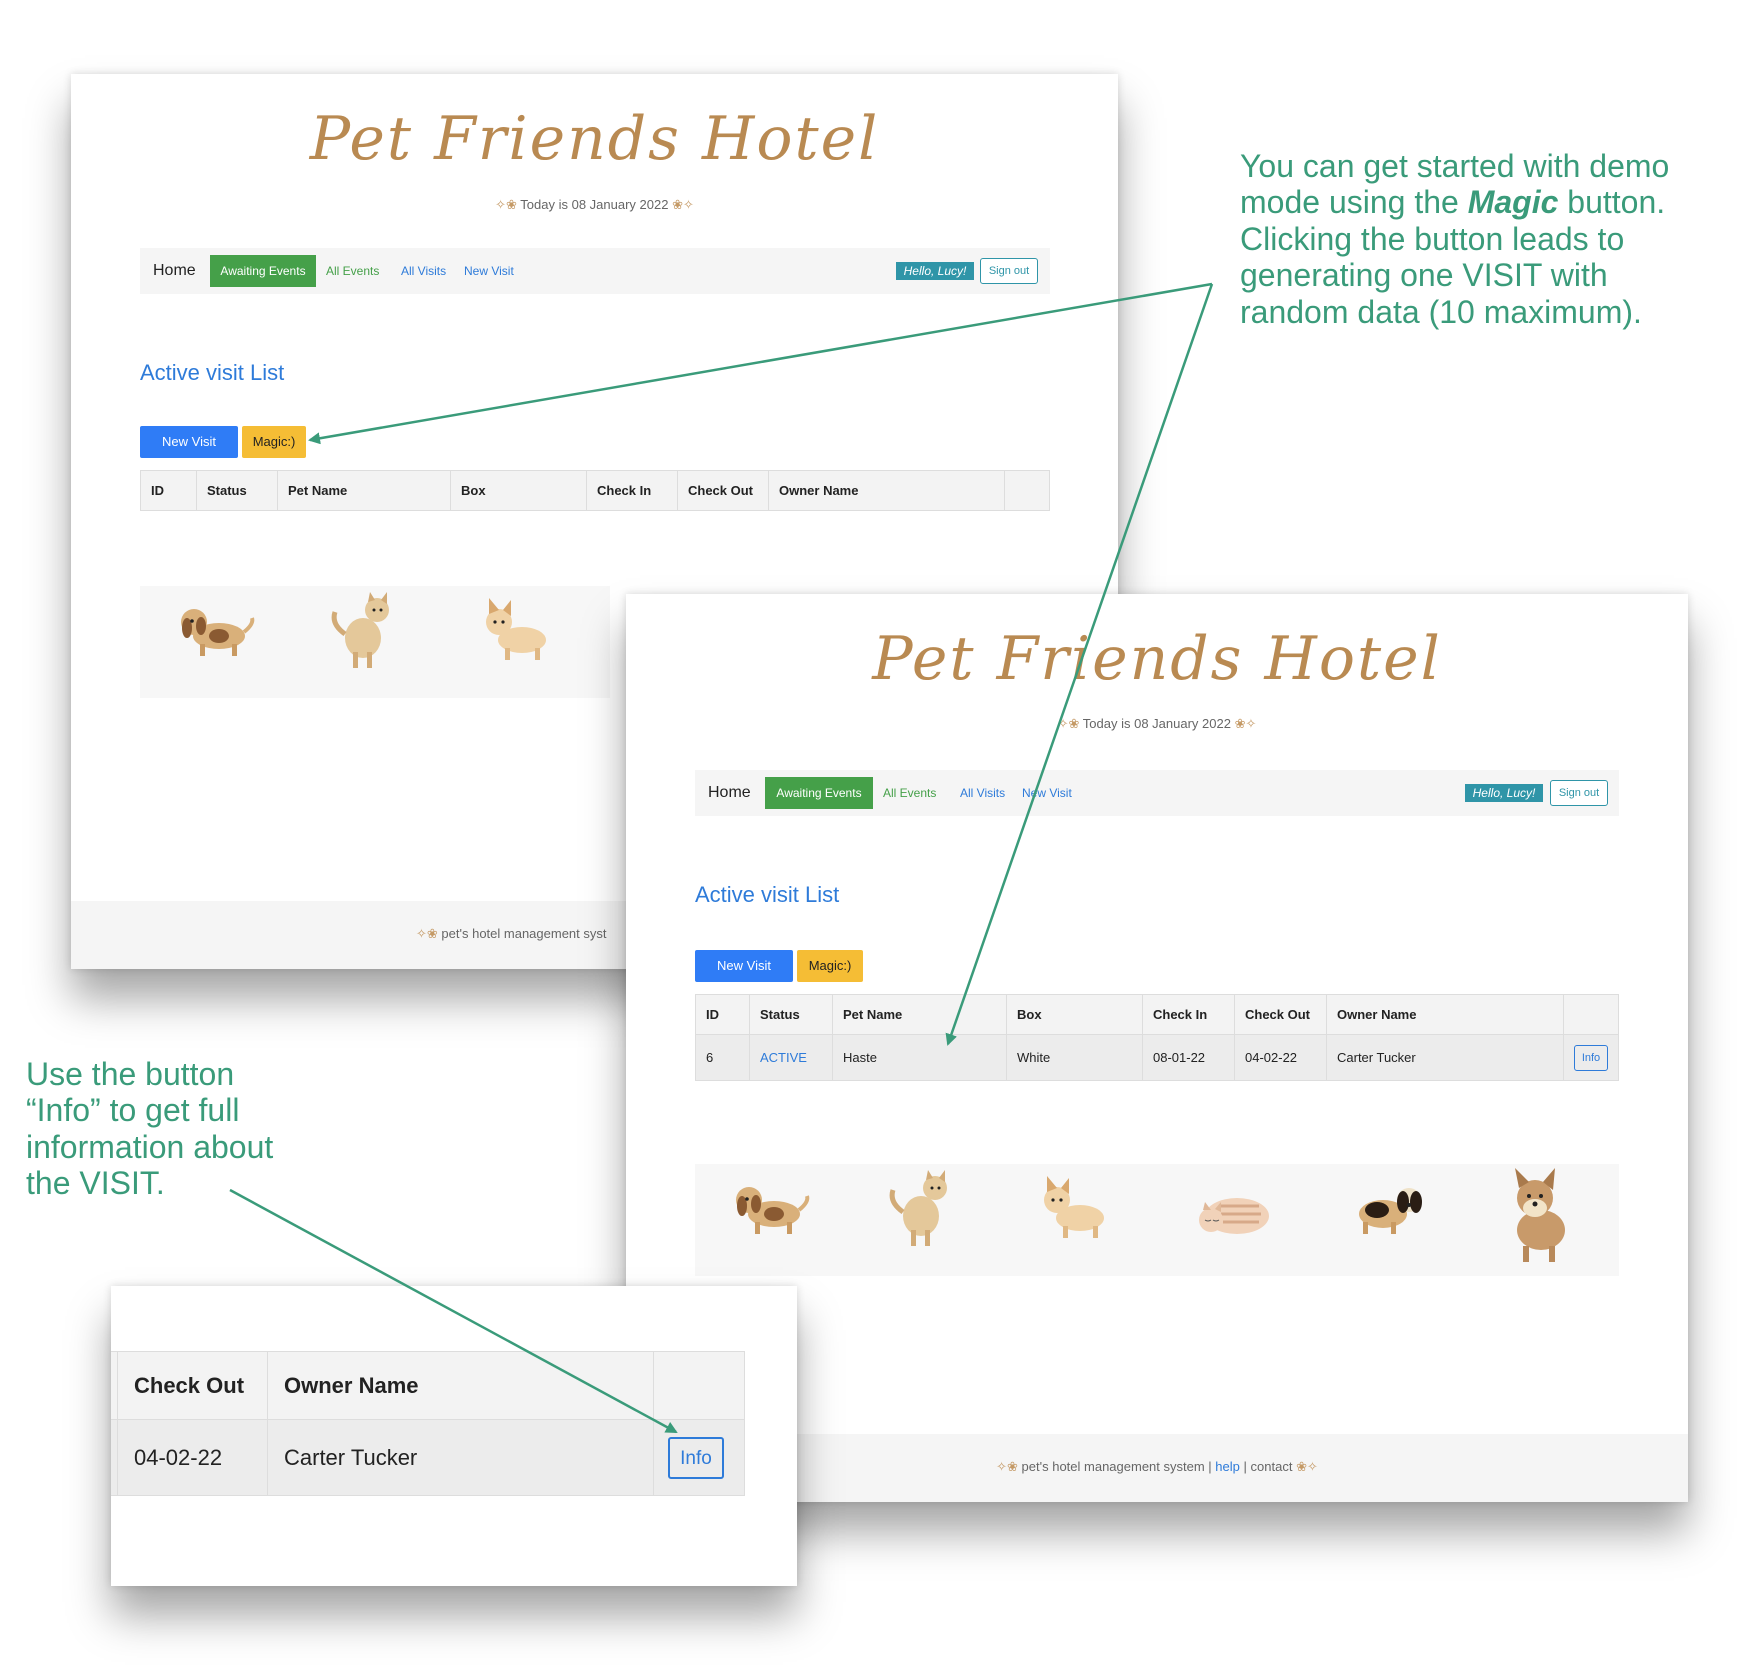 The height and width of the screenshot is (1672, 1750). I want to click on arrow-to-info-button, so click(453, 1311).